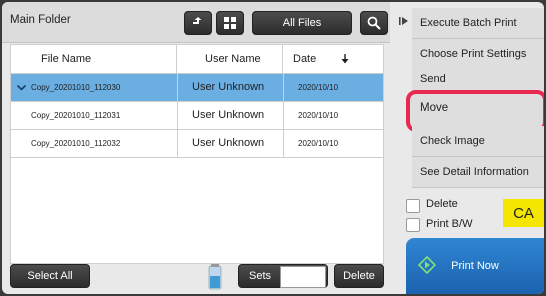  Describe the element at coordinates (427, 265) in the screenshot. I see `print-start-icon` at that location.